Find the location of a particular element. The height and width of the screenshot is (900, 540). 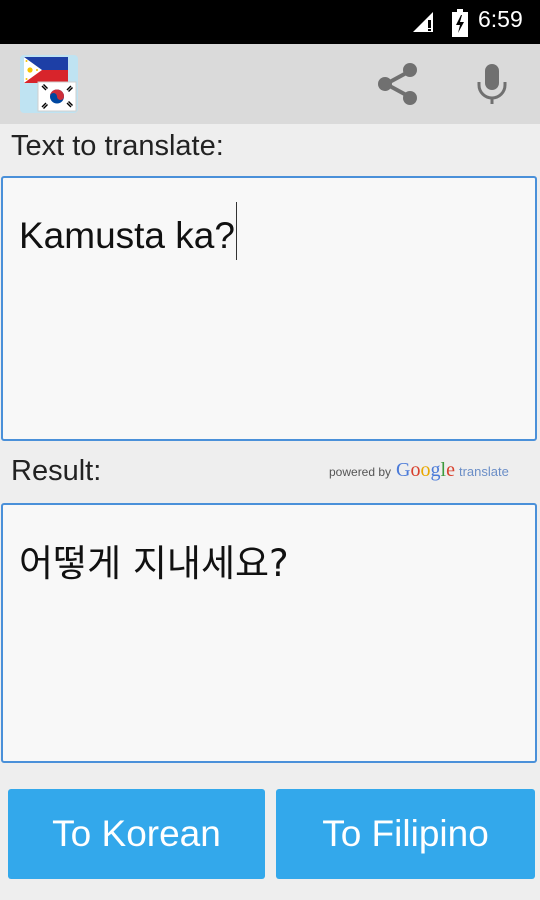

action-bar is located at coordinates (270, 84).